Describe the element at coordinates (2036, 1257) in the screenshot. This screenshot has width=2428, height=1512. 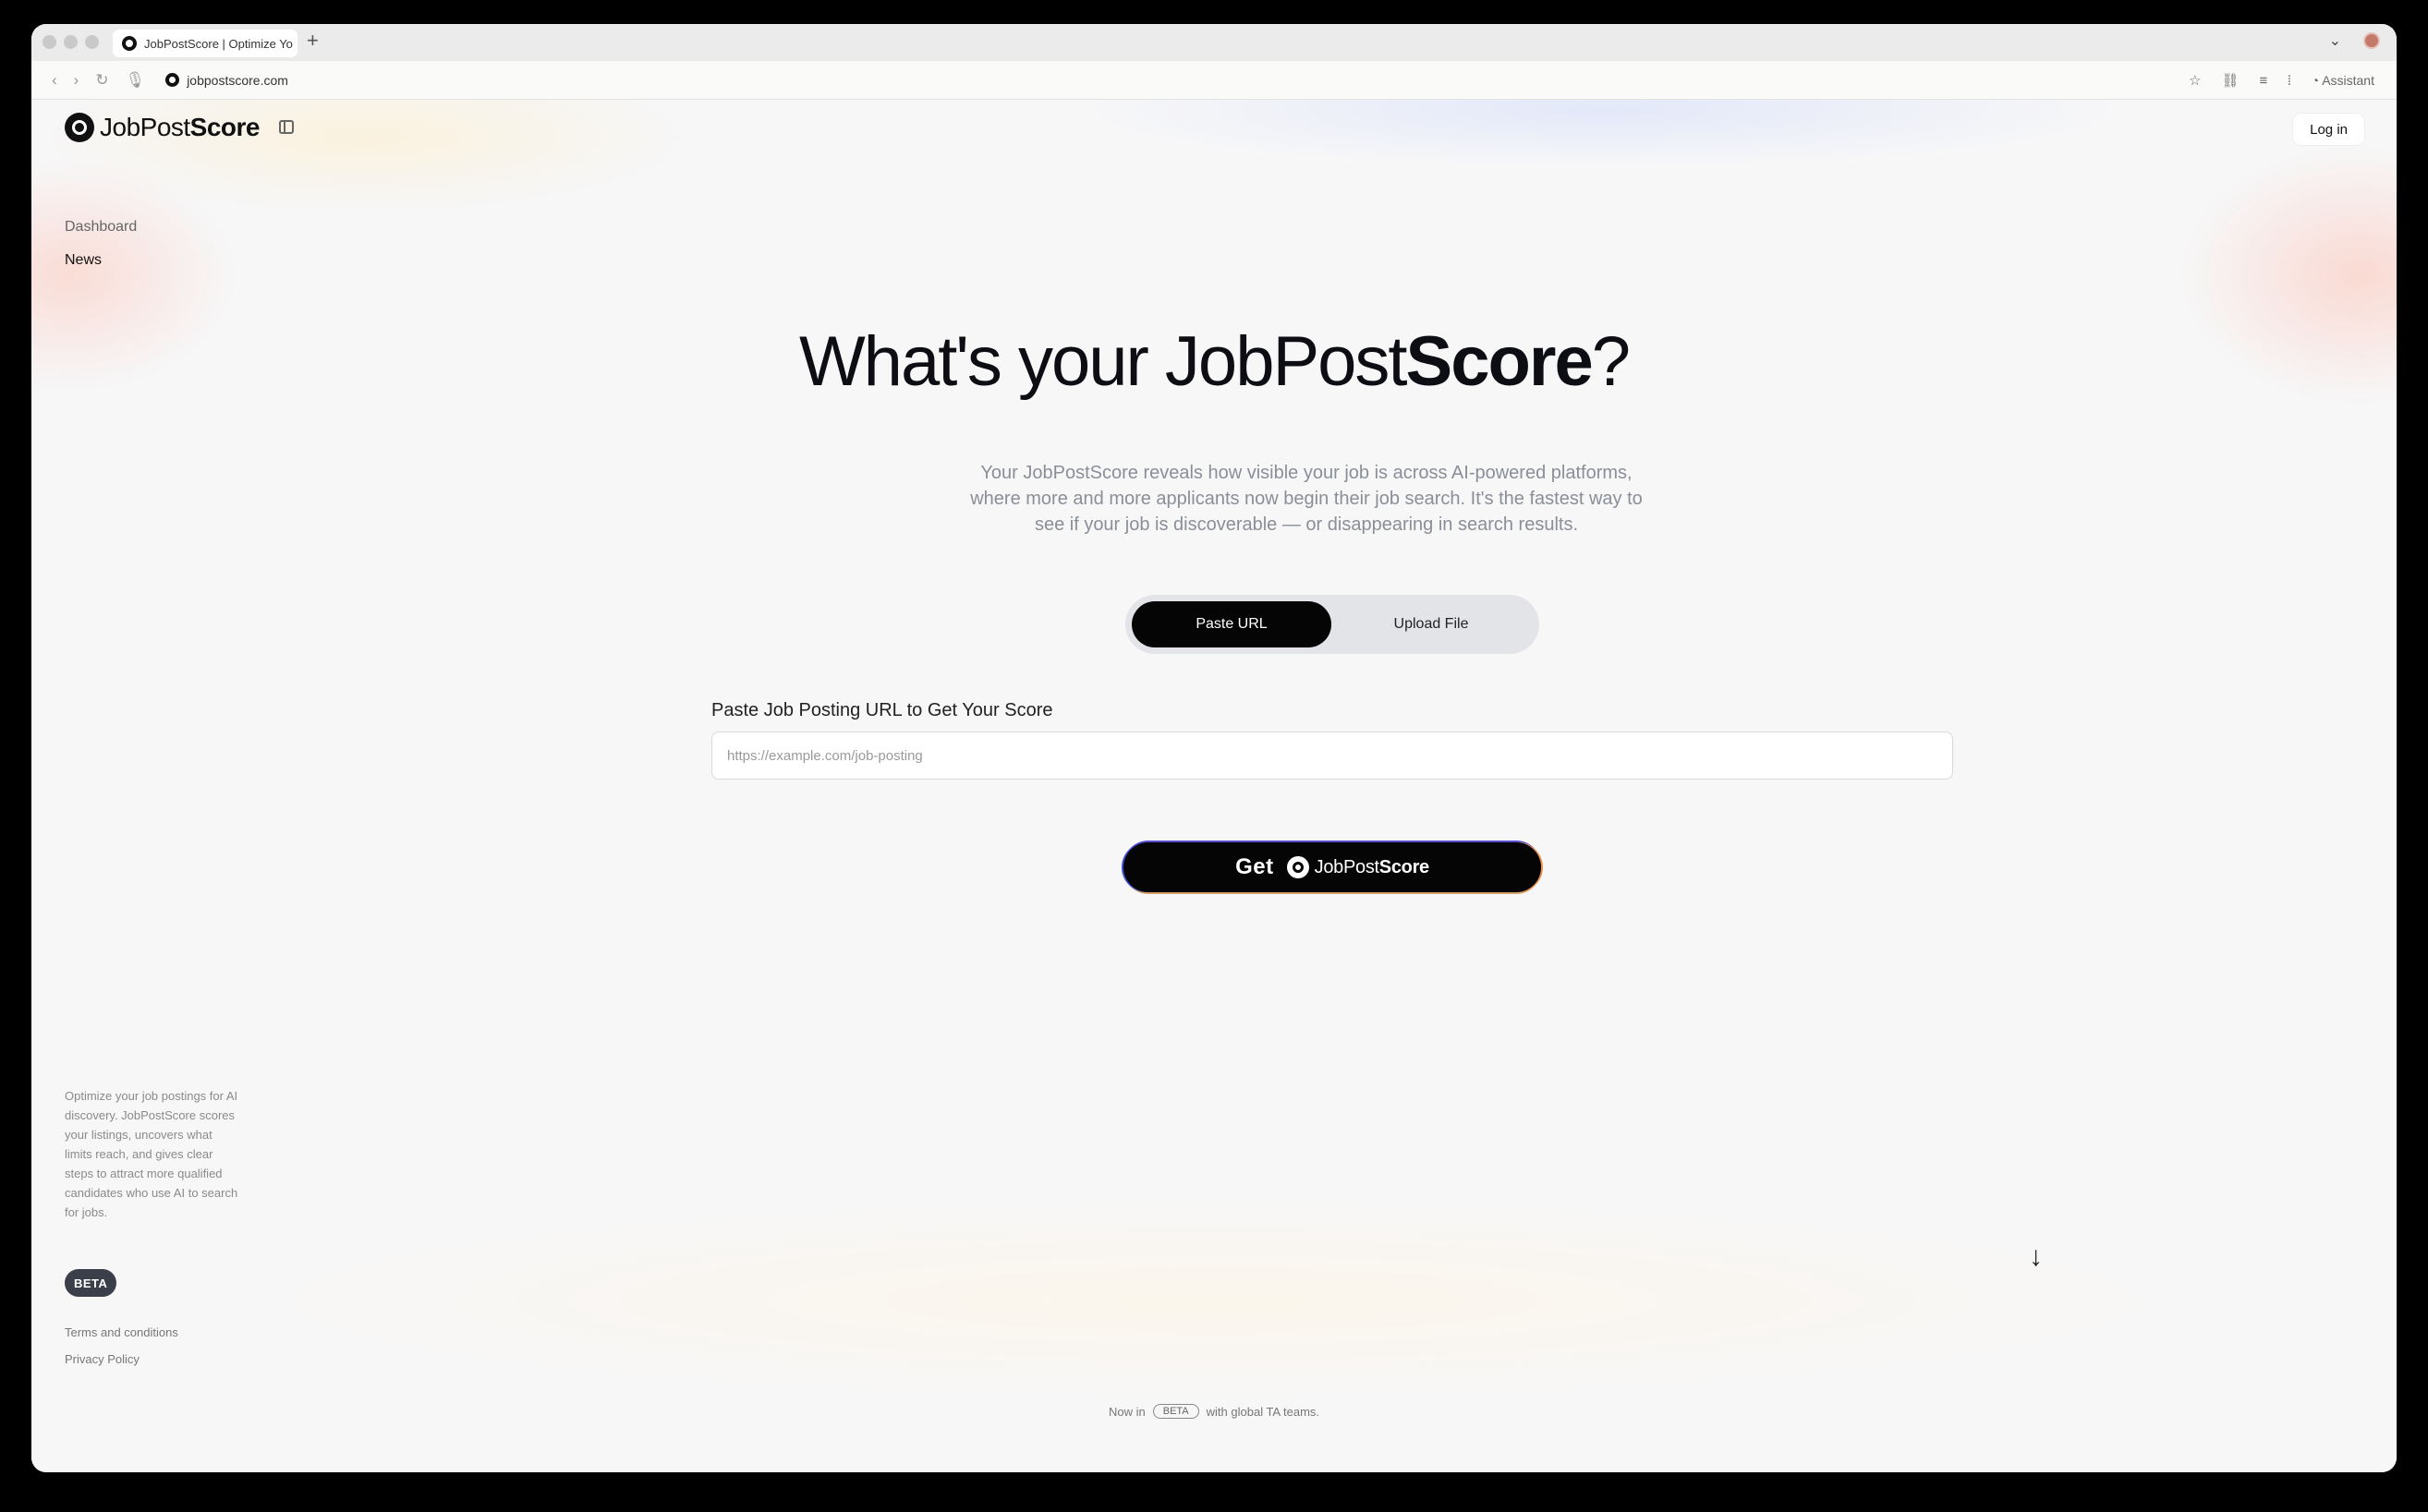
I see `arrow-down-icon: ↓` at that location.